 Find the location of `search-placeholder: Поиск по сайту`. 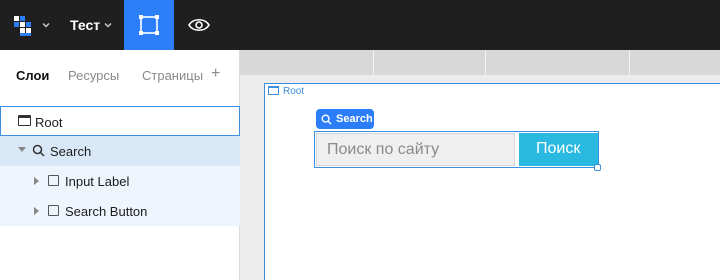

search-placeholder: Поиск по сайту is located at coordinates (383, 149).